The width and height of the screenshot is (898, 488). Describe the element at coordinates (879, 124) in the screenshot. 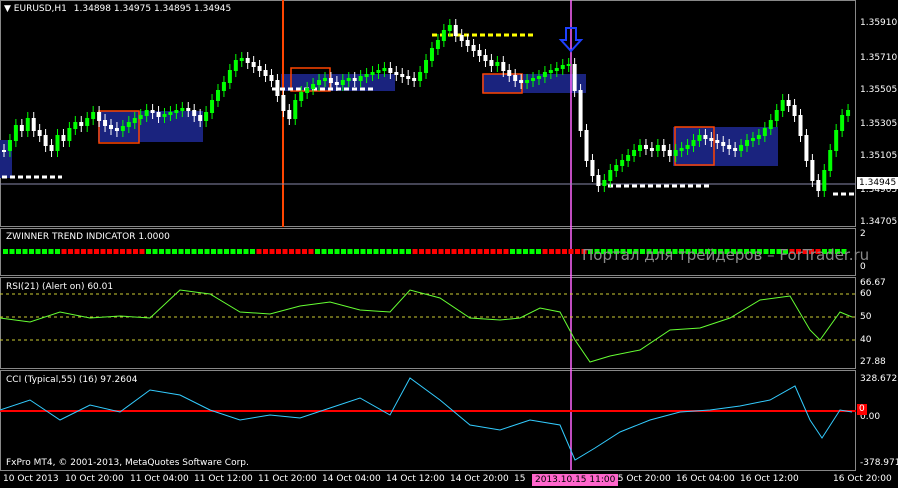

I see `price-axis-label: 1.35305` at that location.